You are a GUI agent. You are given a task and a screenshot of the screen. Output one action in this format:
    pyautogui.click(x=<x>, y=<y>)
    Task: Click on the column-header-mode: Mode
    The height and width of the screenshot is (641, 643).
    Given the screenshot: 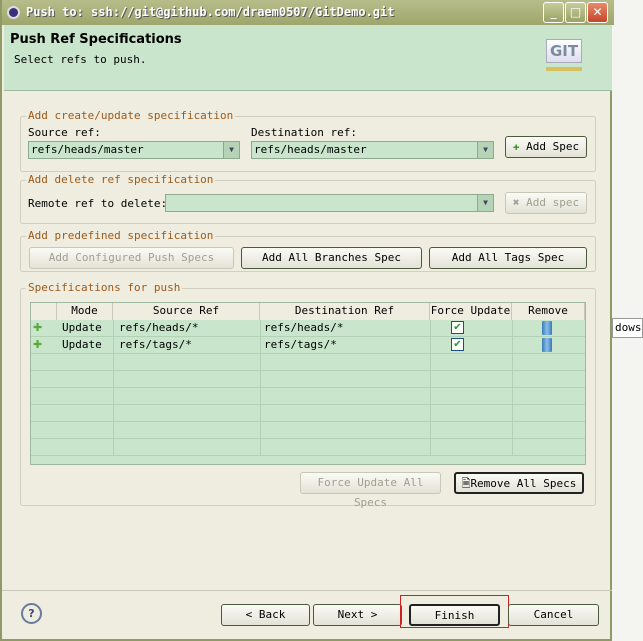 What is the action you would take?
    pyautogui.click(x=85, y=311)
    